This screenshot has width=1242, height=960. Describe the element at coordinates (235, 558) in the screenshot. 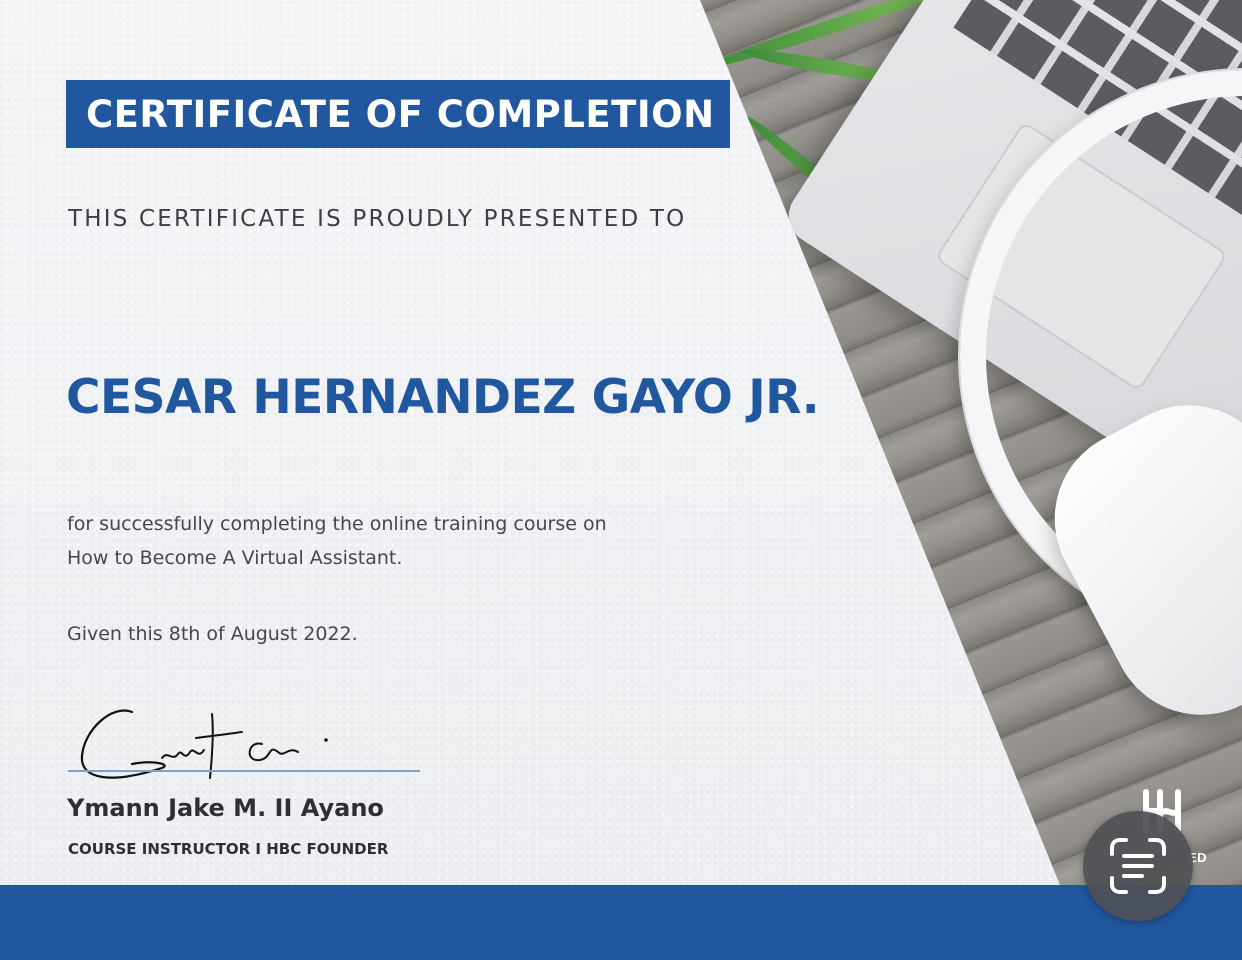

I see `description-line-2: How to Become A Virtual Assistant.` at that location.